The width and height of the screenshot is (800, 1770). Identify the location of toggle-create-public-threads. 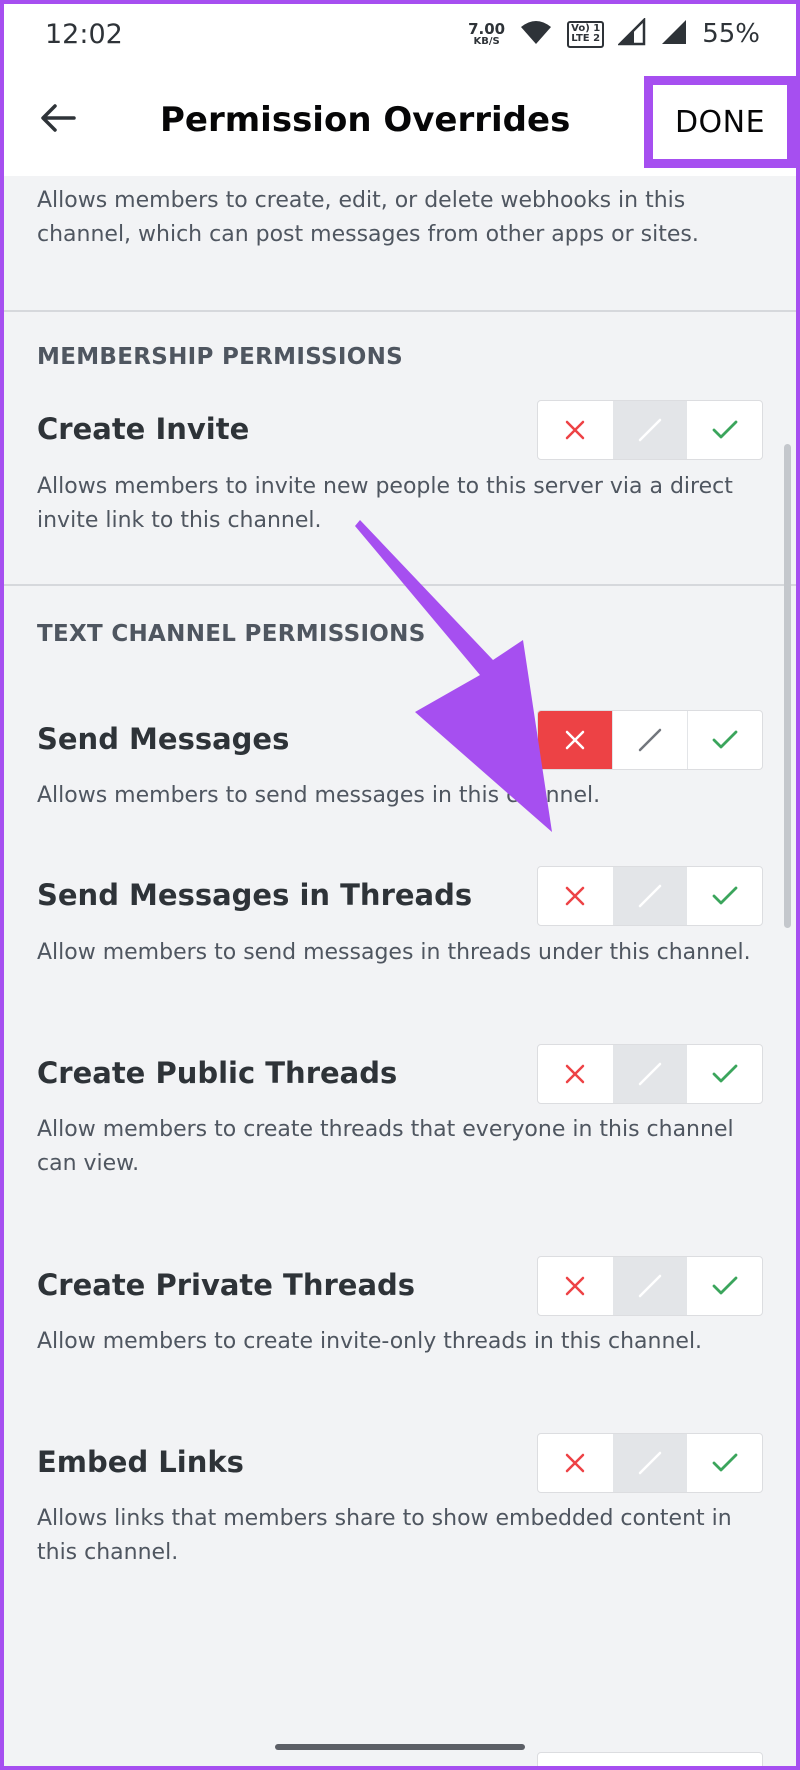
(650, 1074).